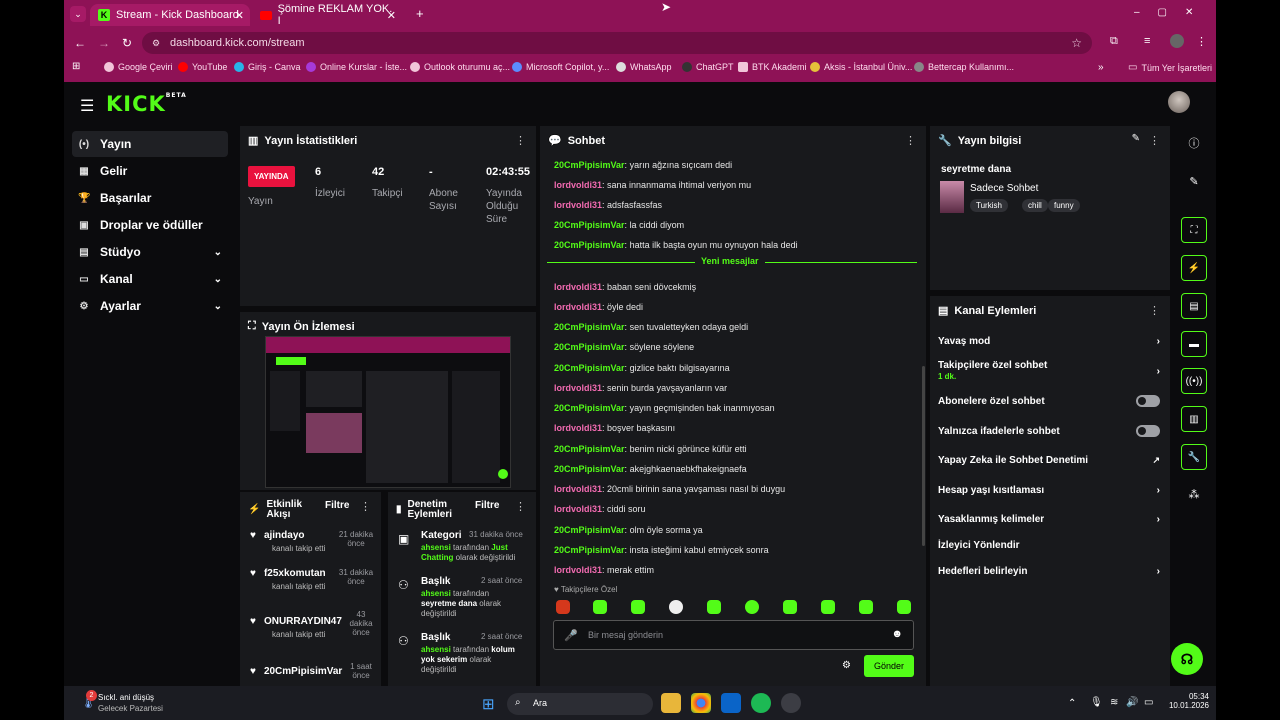 This screenshot has height=720, width=1280. I want to click on tag-chip: chill, so click(1035, 205).